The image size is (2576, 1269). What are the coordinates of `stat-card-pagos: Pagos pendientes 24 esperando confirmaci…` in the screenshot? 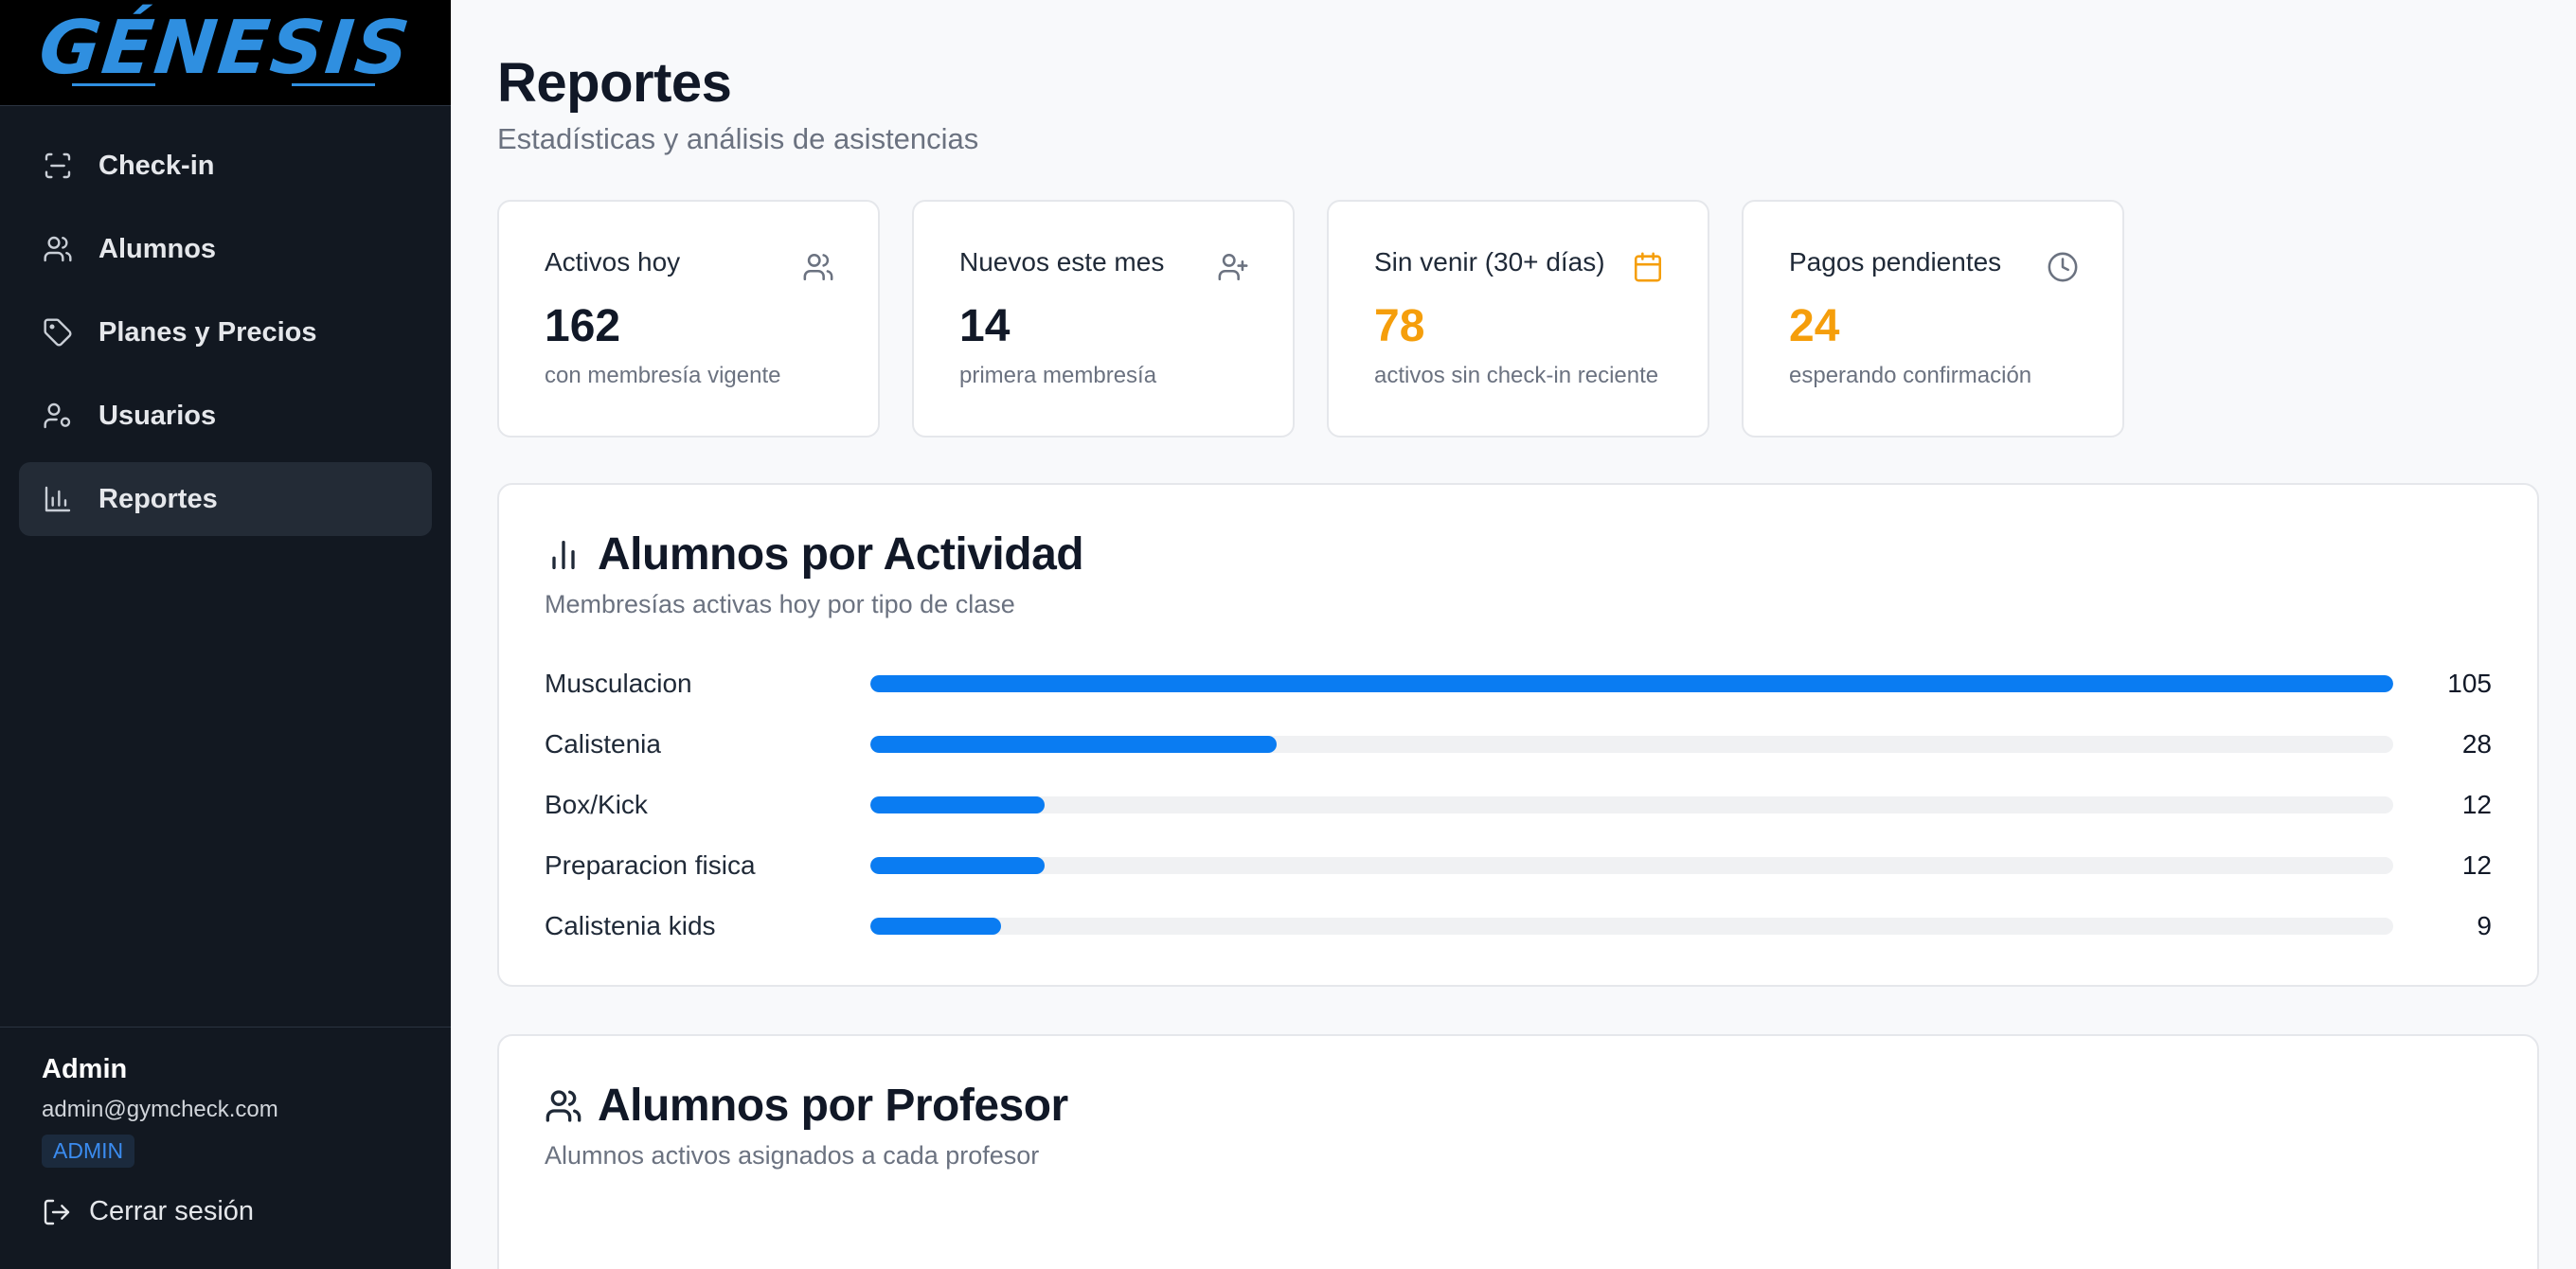 It's located at (1933, 319).